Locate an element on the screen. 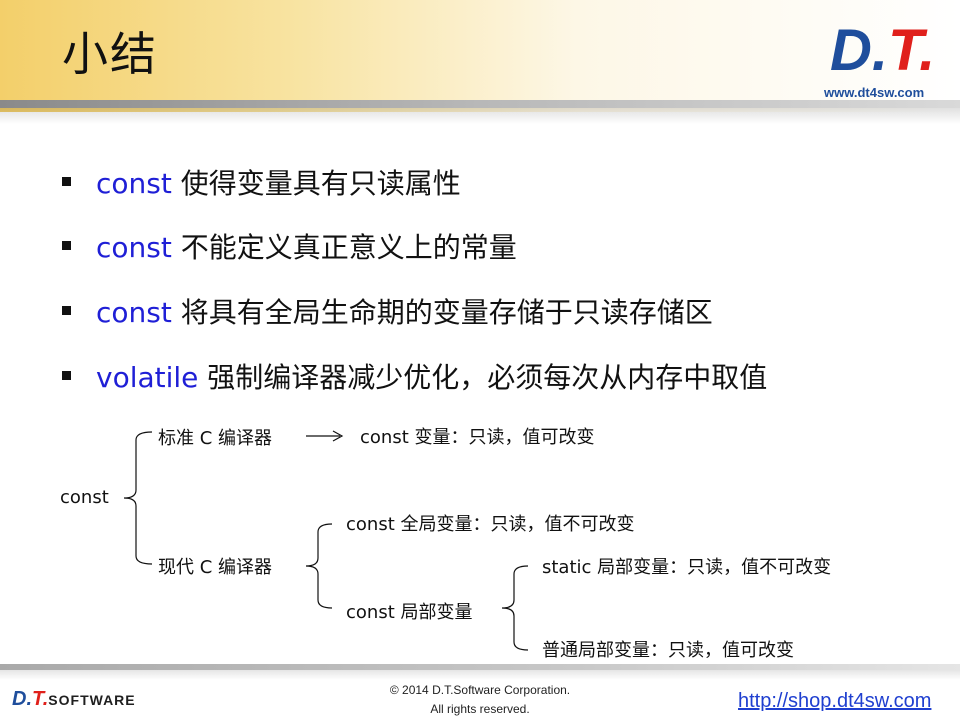  diagram-standard-result: const 变量：只读，值可改变 is located at coordinates (477, 437).